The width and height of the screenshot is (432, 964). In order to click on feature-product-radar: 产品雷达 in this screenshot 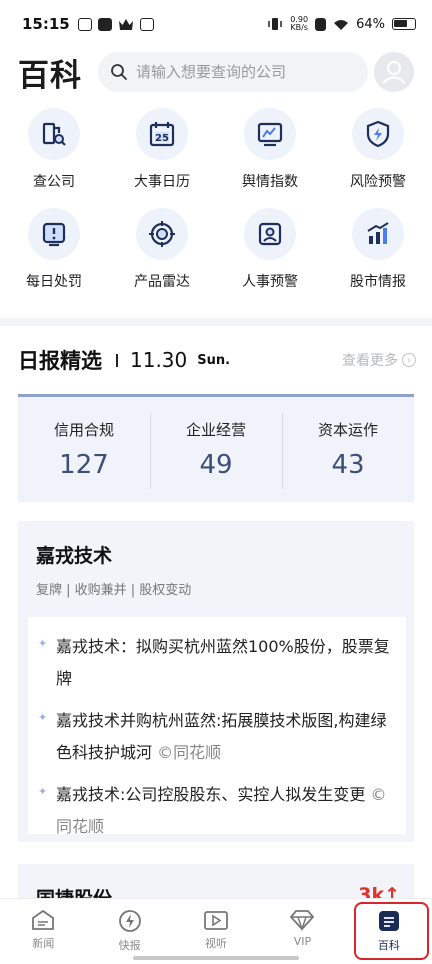, I will do `click(162, 252)`.